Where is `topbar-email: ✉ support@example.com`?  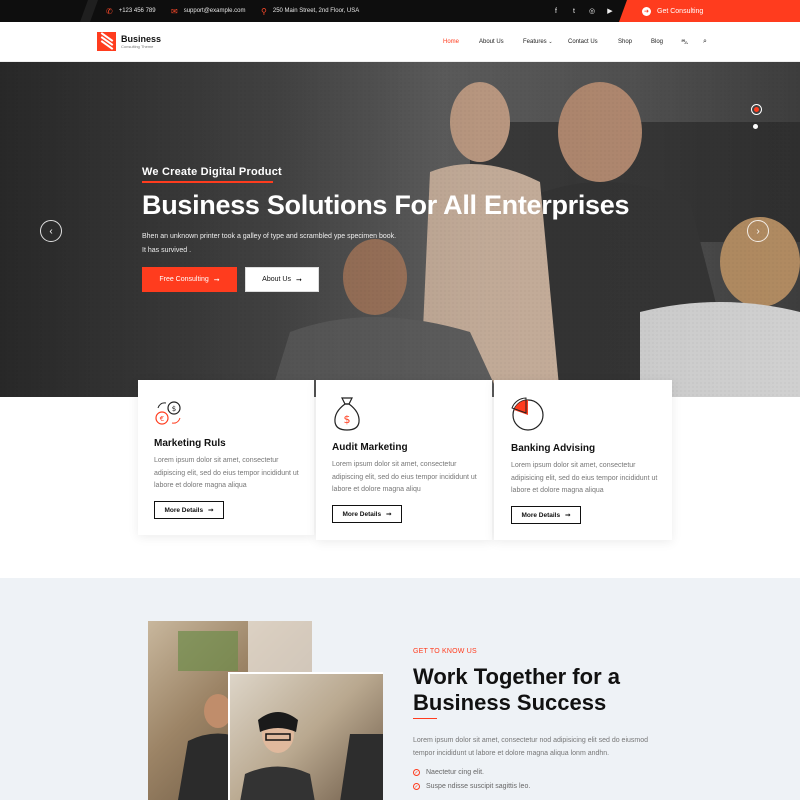 topbar-email: ✉ support@example.com is located at coordinates (208, 11).